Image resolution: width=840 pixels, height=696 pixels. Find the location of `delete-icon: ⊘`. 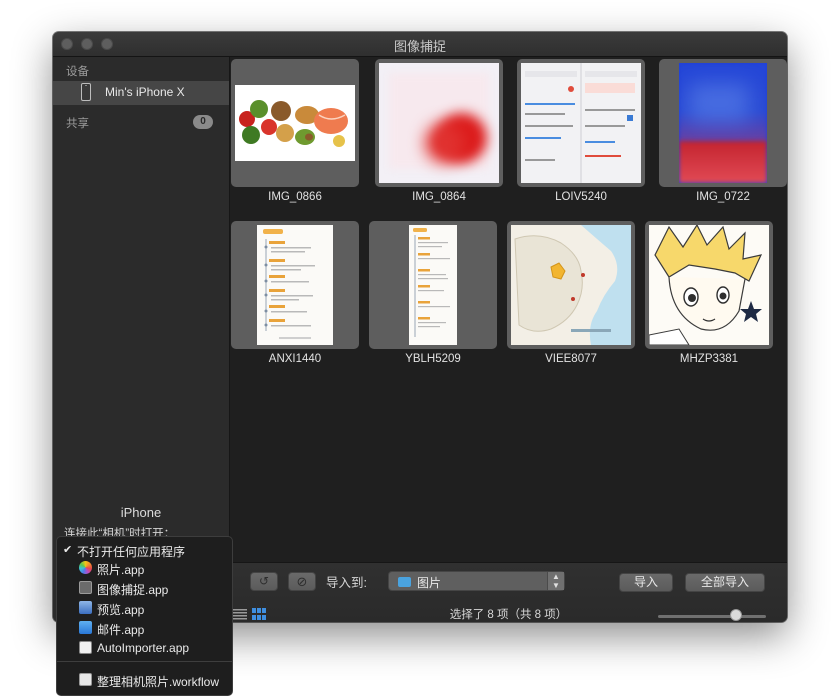

delete-icon: ⊘ is located at coordinates (302, 581).